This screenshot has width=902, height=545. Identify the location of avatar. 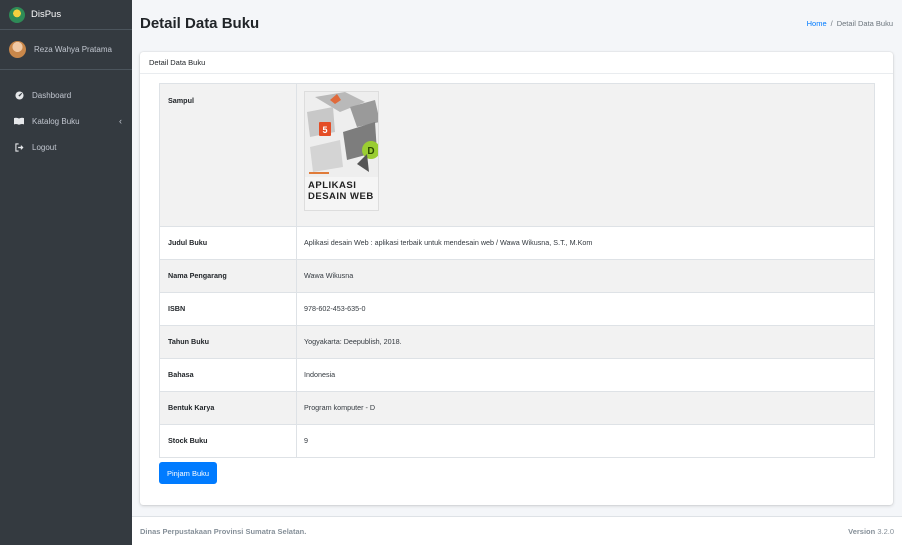
(17, 49).